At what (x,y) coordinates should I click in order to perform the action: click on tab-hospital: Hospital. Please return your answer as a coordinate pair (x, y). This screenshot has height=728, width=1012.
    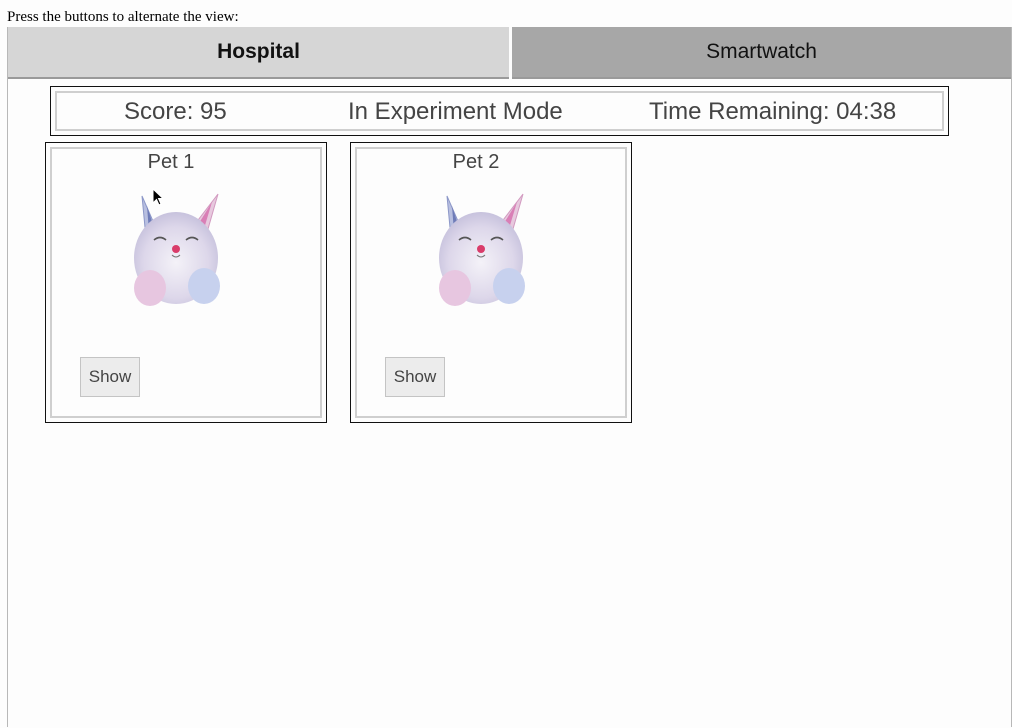
    Looking at the image, I should click on (258, 53).